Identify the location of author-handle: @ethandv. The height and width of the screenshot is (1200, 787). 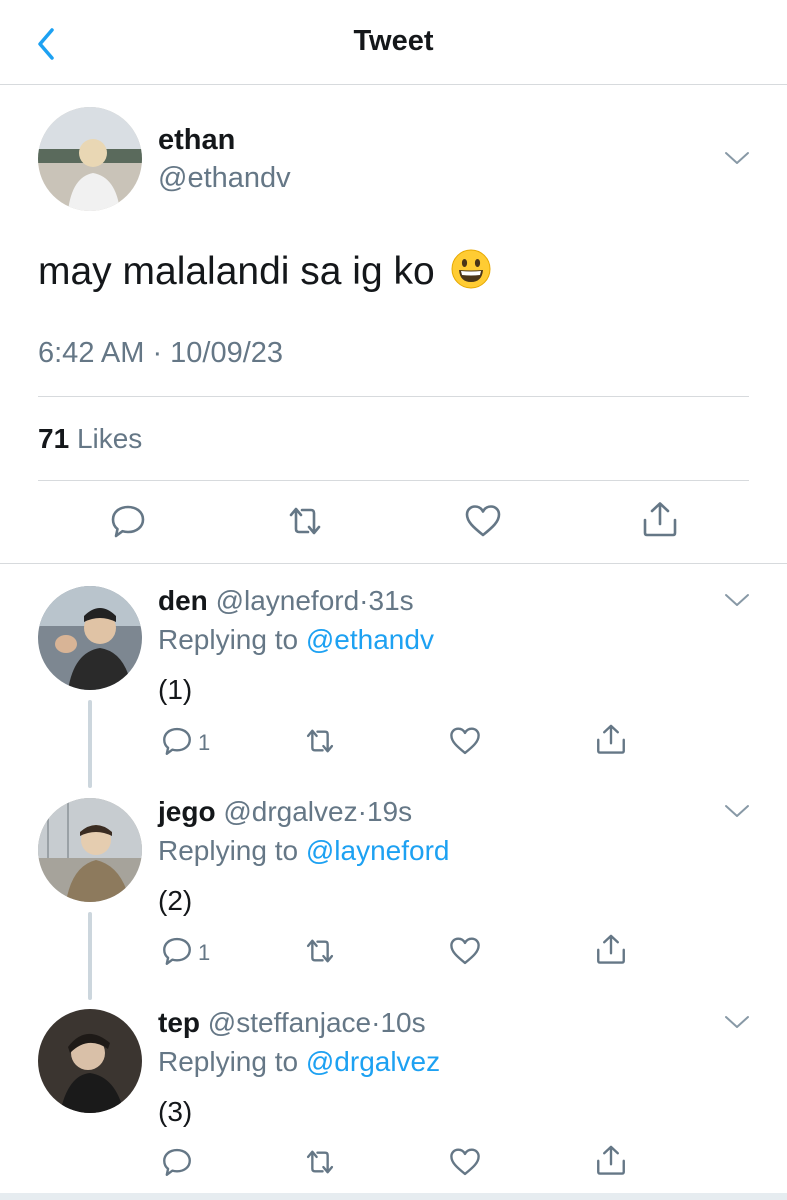
(224, 178).